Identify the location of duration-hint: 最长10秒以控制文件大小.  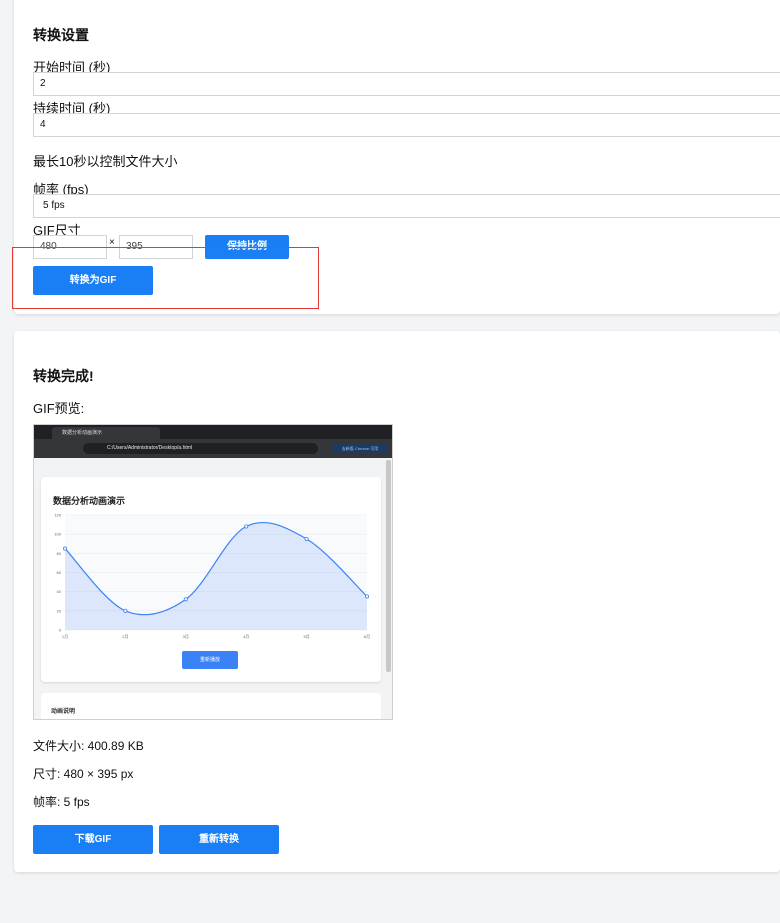
(105, 161).